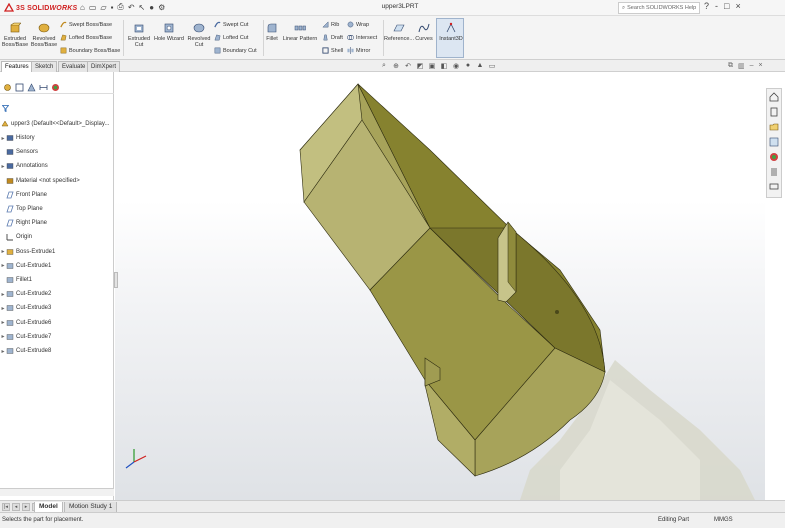 The height and width of the screenshot is (528, 785). I want to click on hole-wizard-button: Hole Wizard, so click(169, 32).